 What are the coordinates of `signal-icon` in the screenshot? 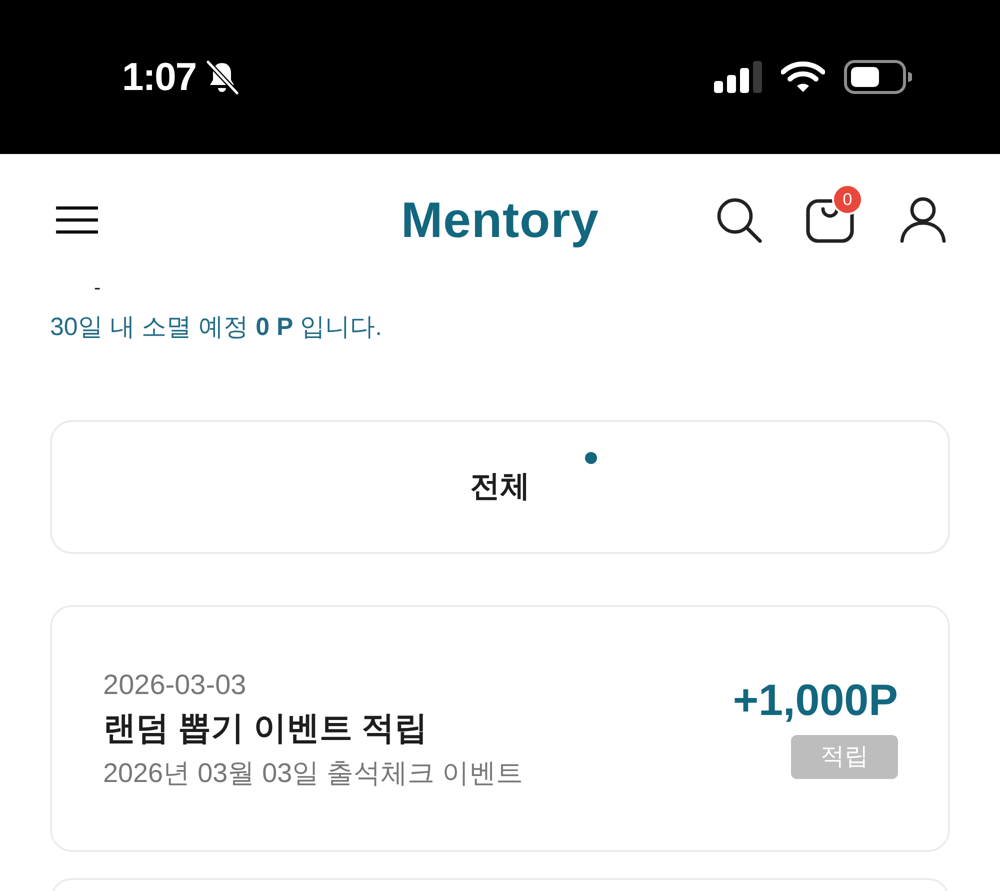 It's located at (739, 77).